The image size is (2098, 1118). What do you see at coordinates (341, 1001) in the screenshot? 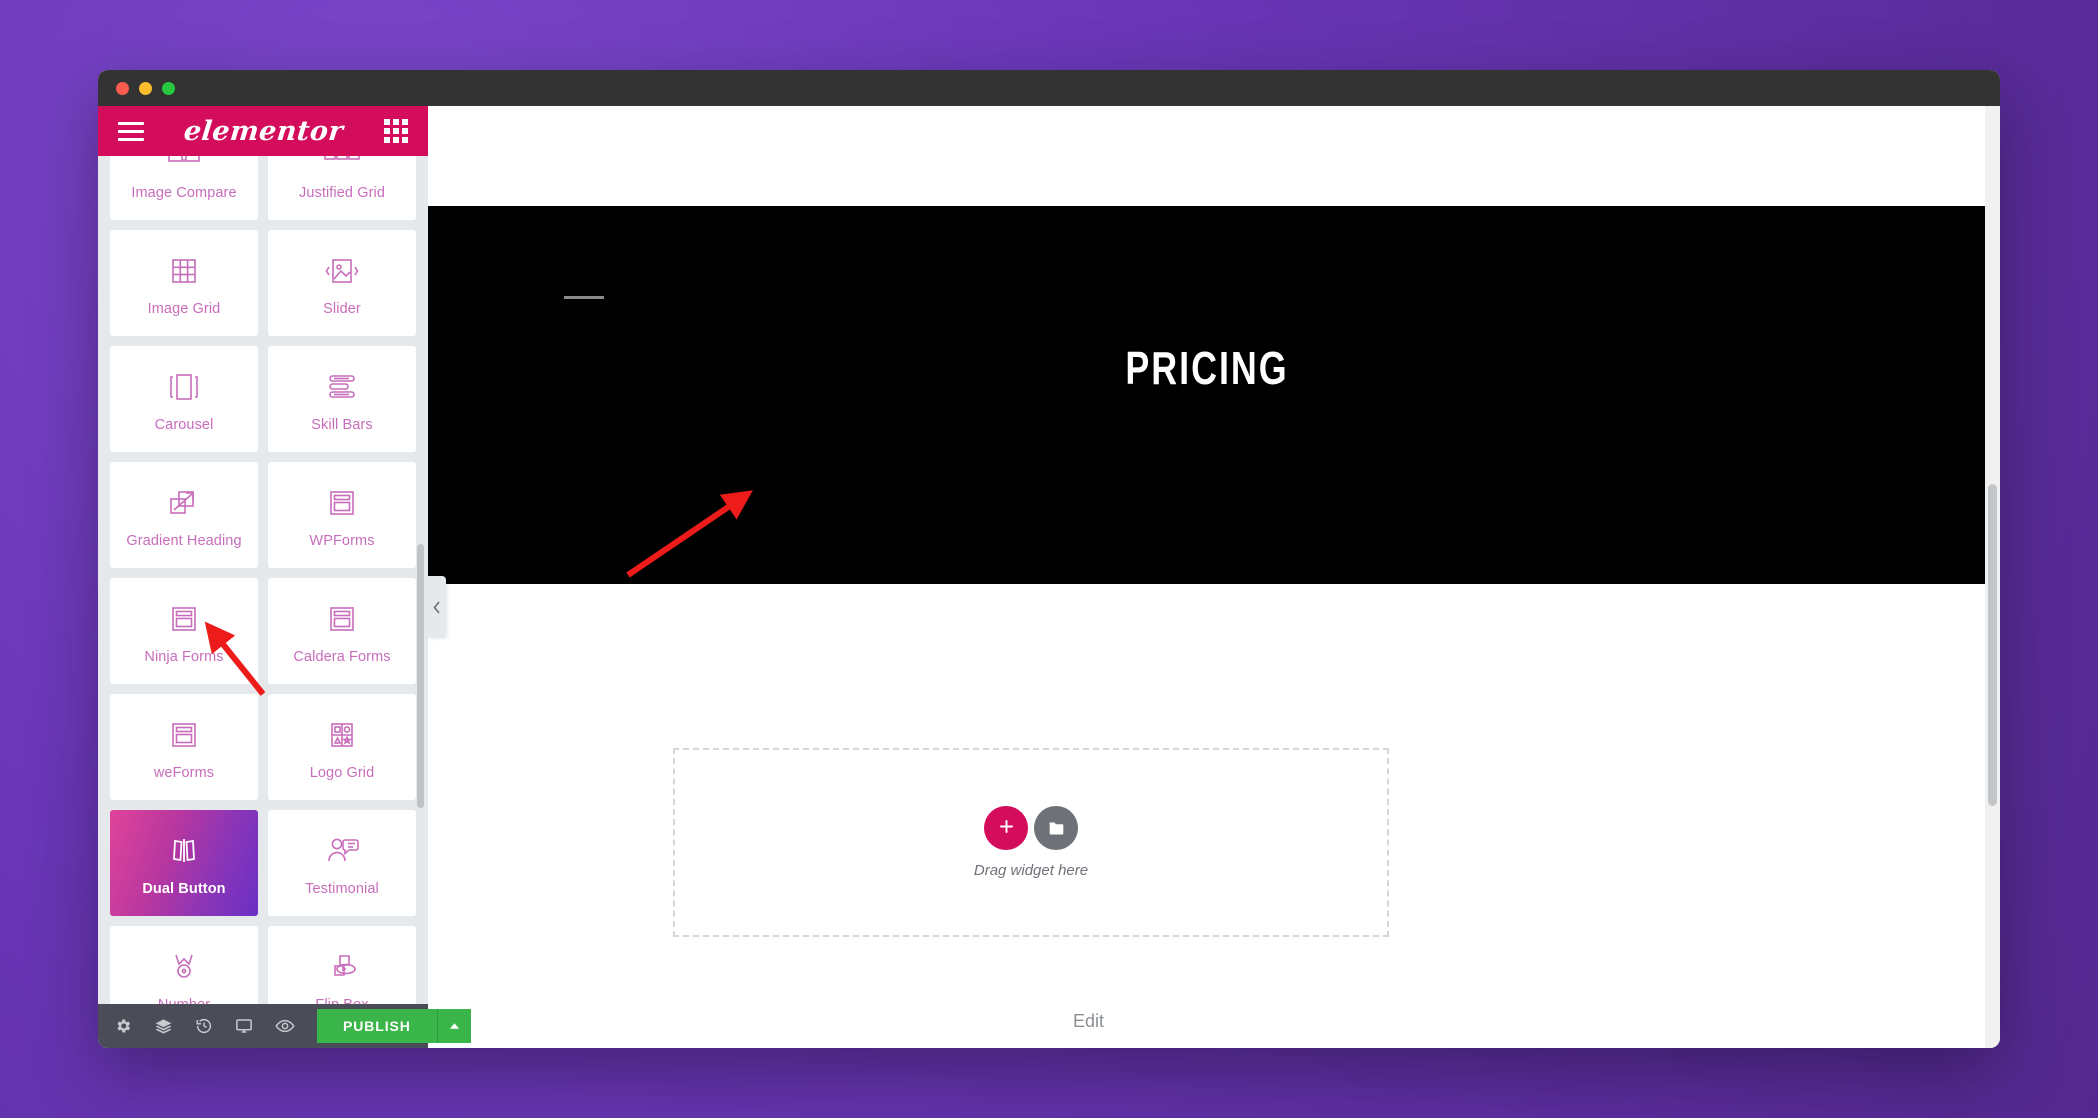
I see `widget-card-label: Flip Box` at bounding box center [341, 1001].